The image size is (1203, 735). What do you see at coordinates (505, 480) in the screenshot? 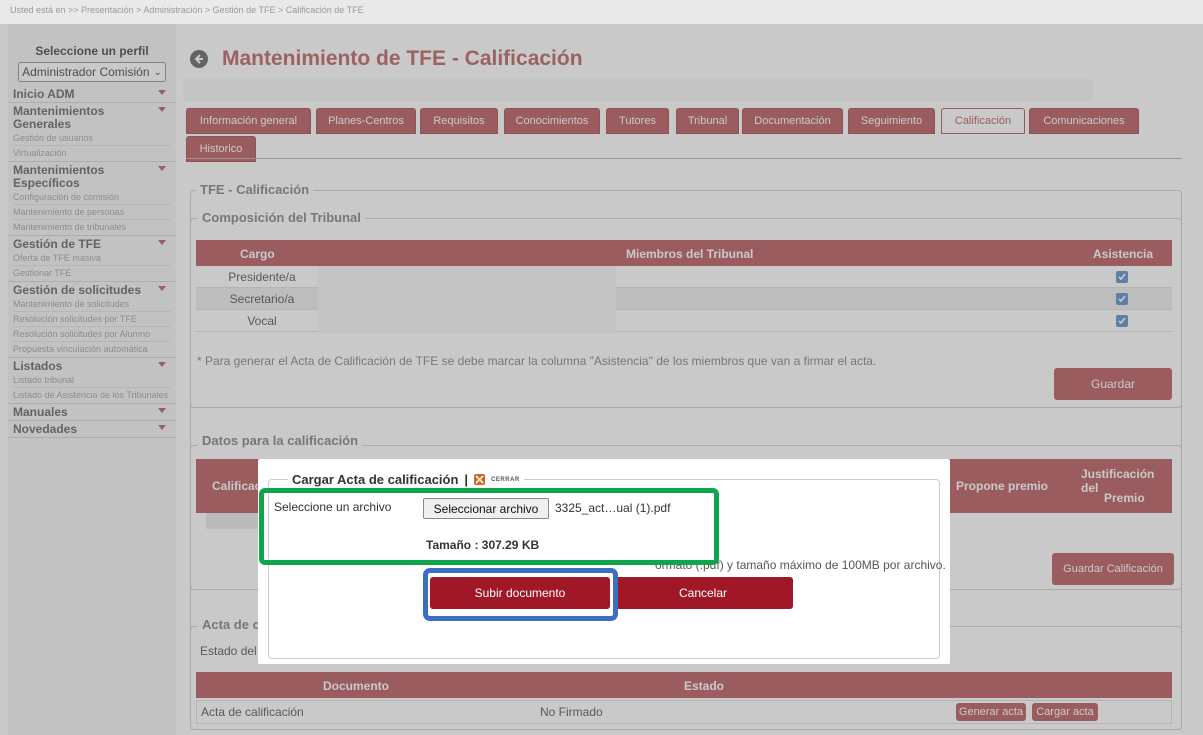
I see `close-label: CERRAR` at bounding box center [505, 480].